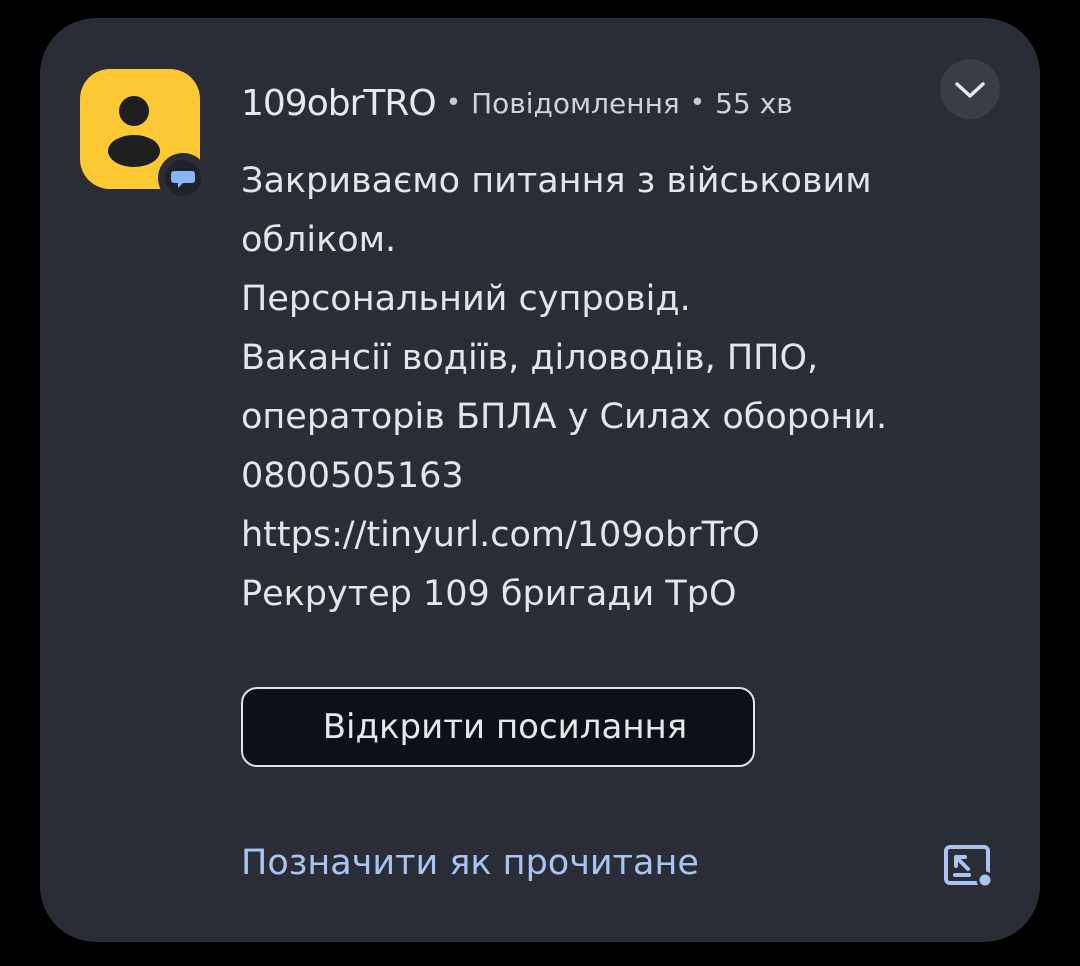 The height and width of the screenshot is (966, 1080). Describe the element at coordinates (530, 358) in the screenshot. I see `message-line: Вакансії водіїв, діловодів, ППО,` at that location.